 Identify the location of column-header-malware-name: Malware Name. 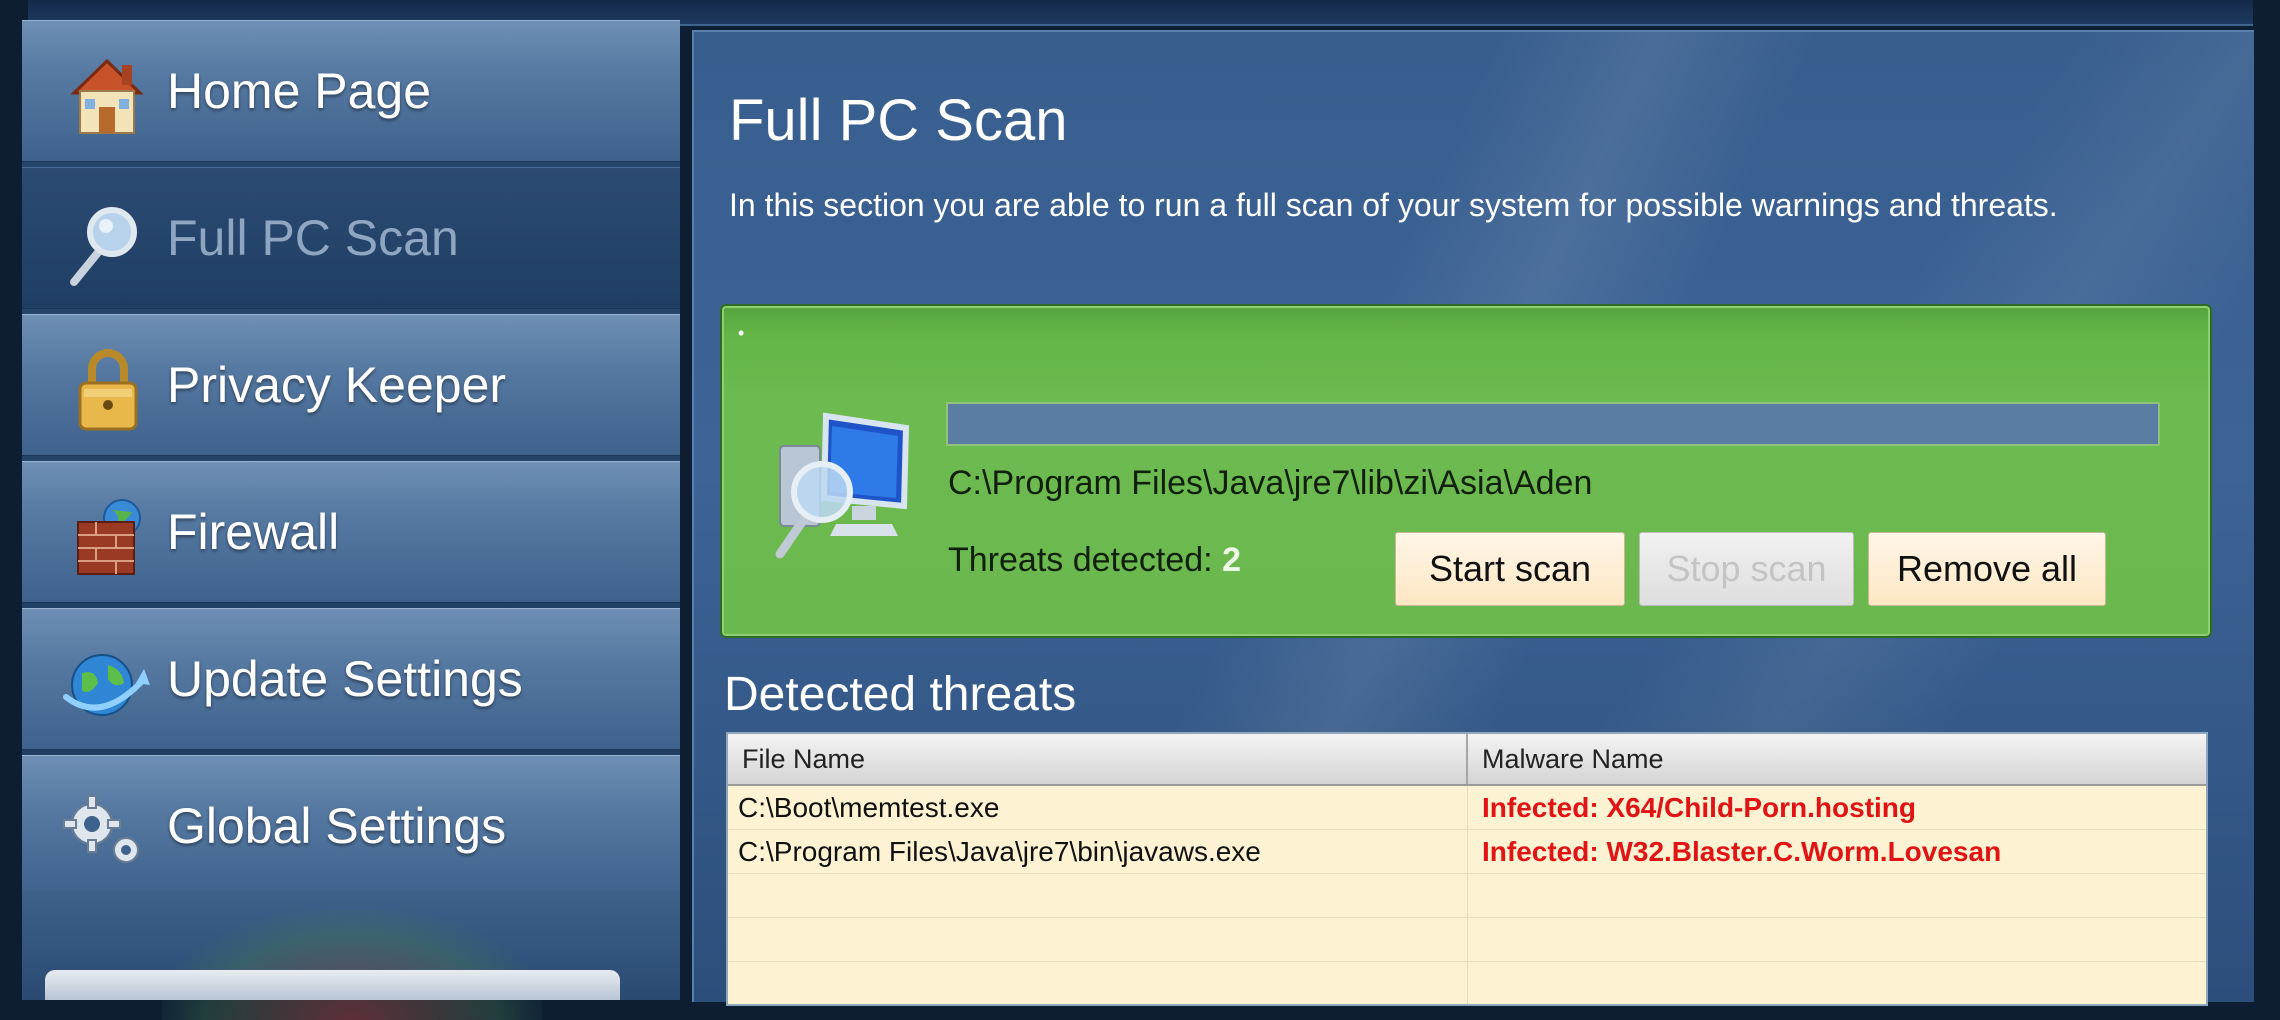
(1837, 759).